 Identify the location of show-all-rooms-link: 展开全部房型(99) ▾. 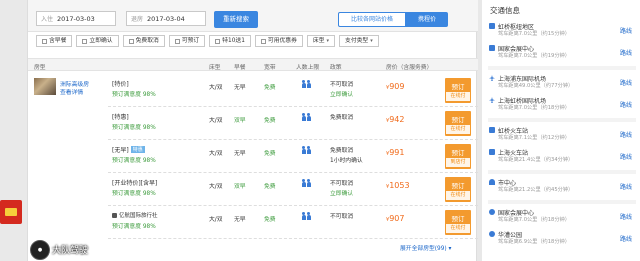
(425, 247).